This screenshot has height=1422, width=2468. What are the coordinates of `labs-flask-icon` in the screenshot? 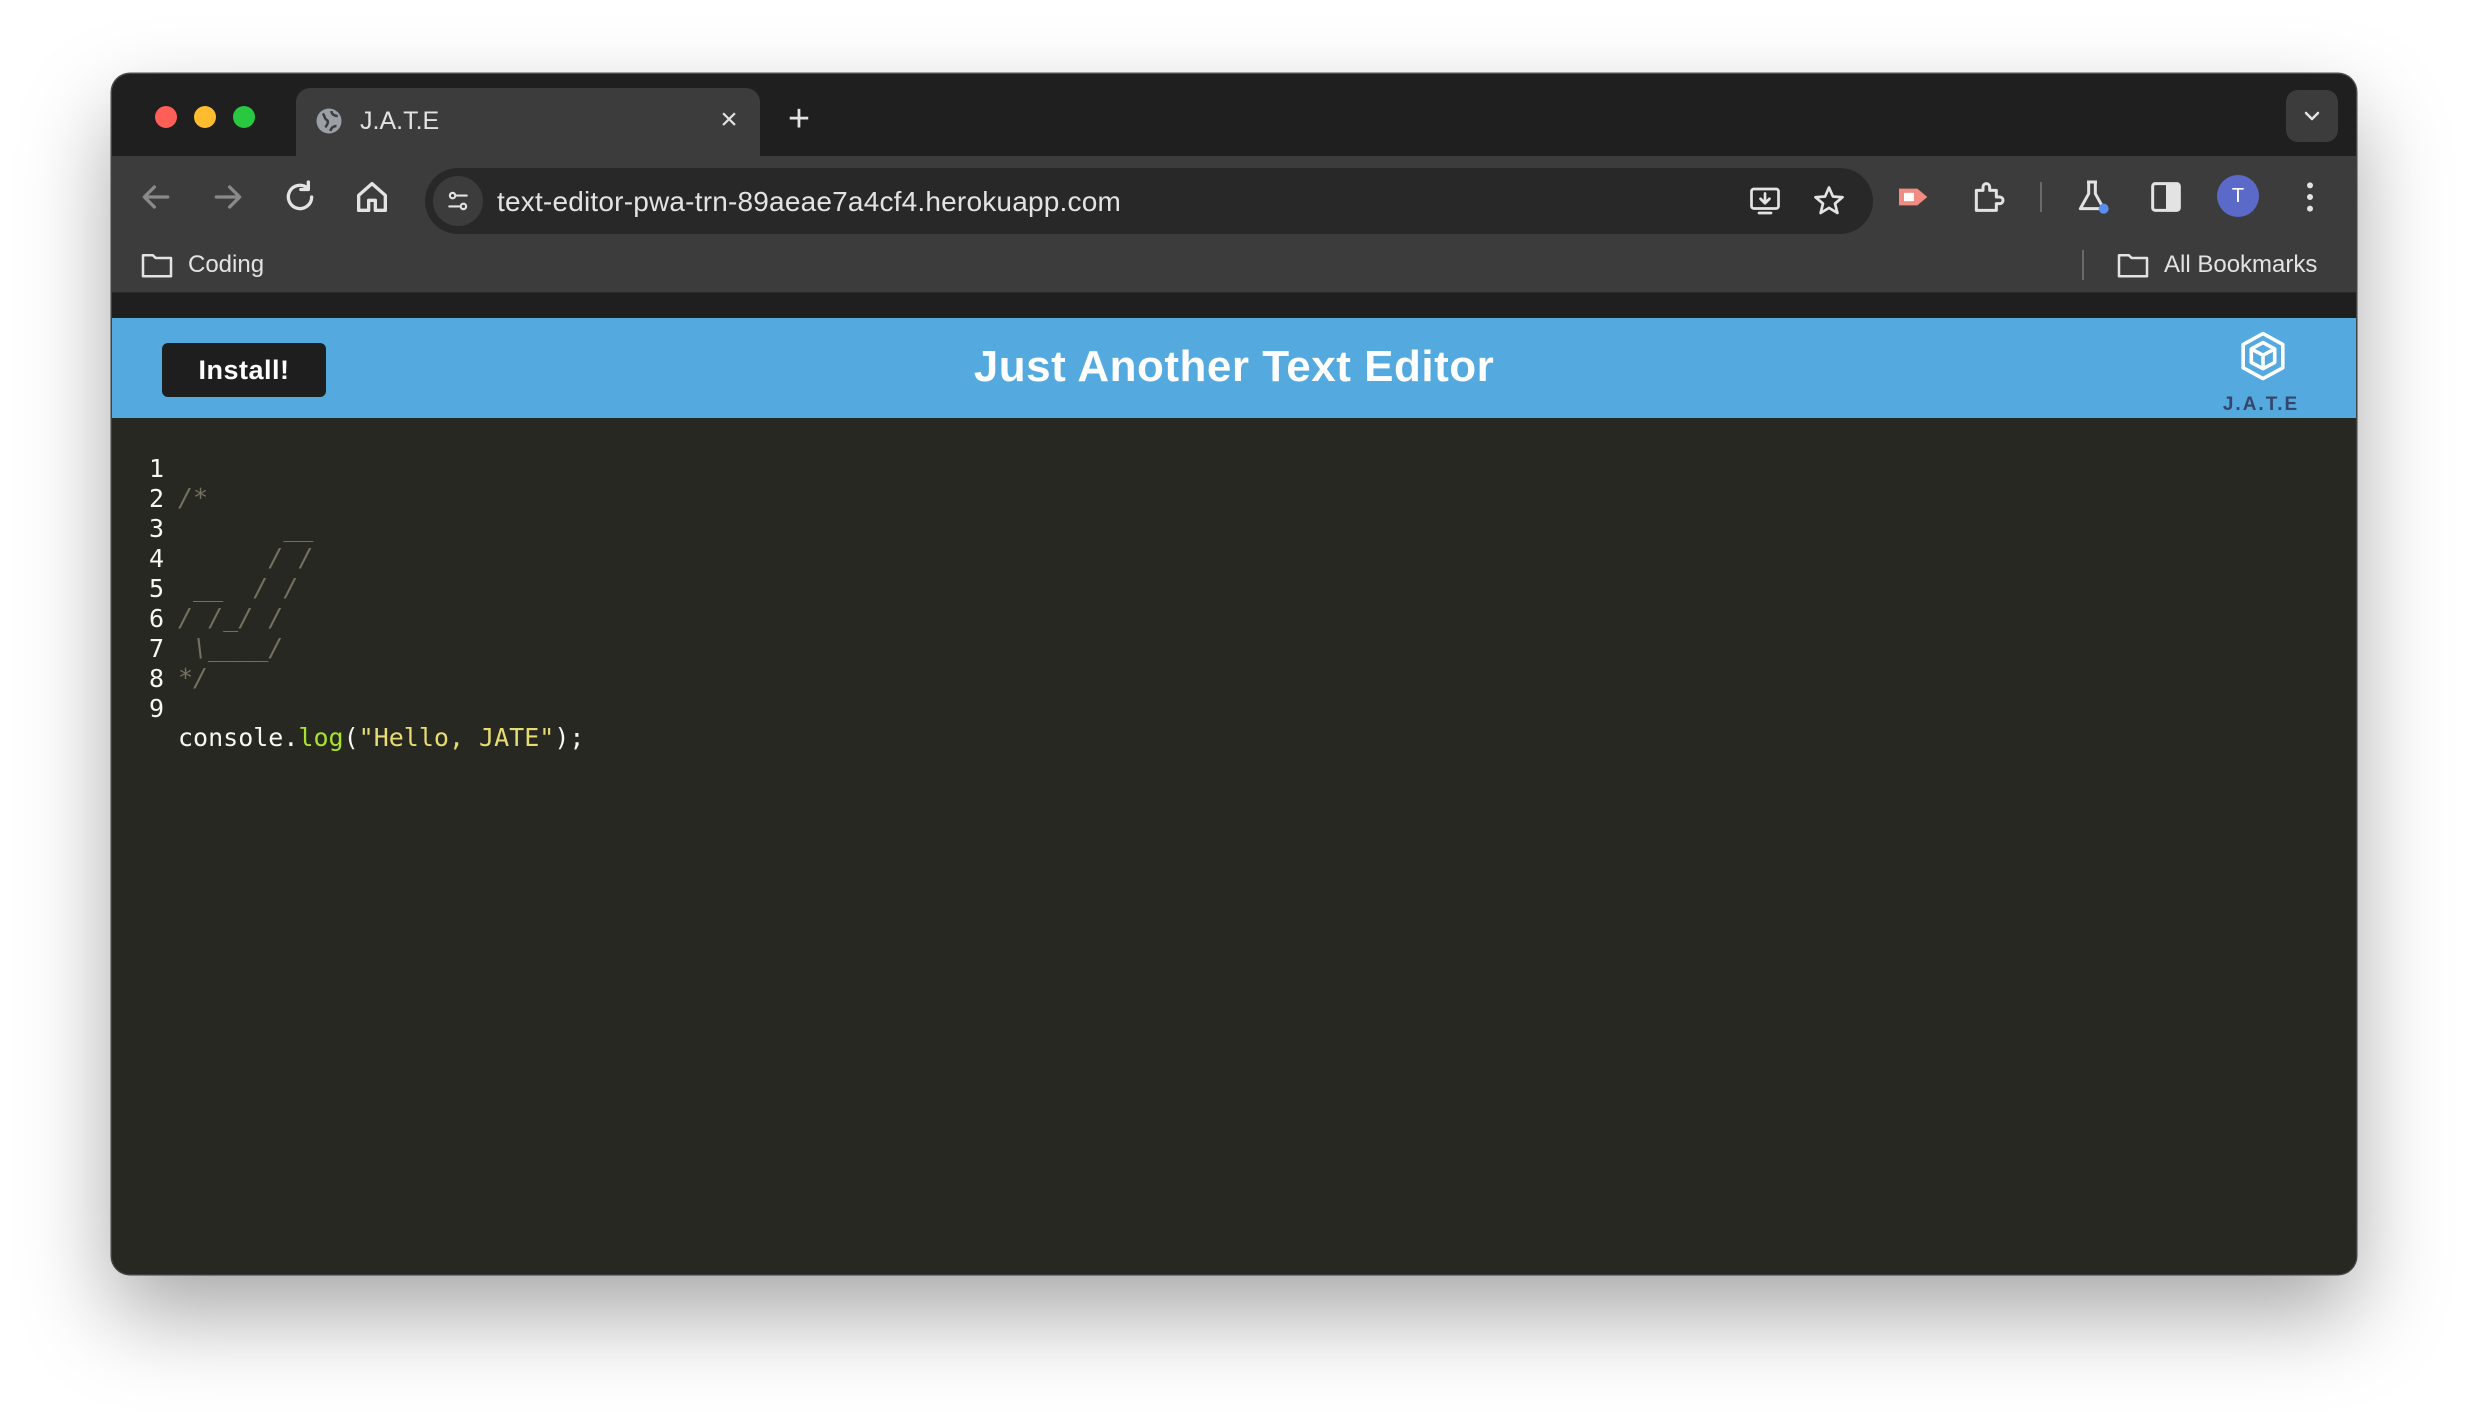 It's located at (2092, 197).